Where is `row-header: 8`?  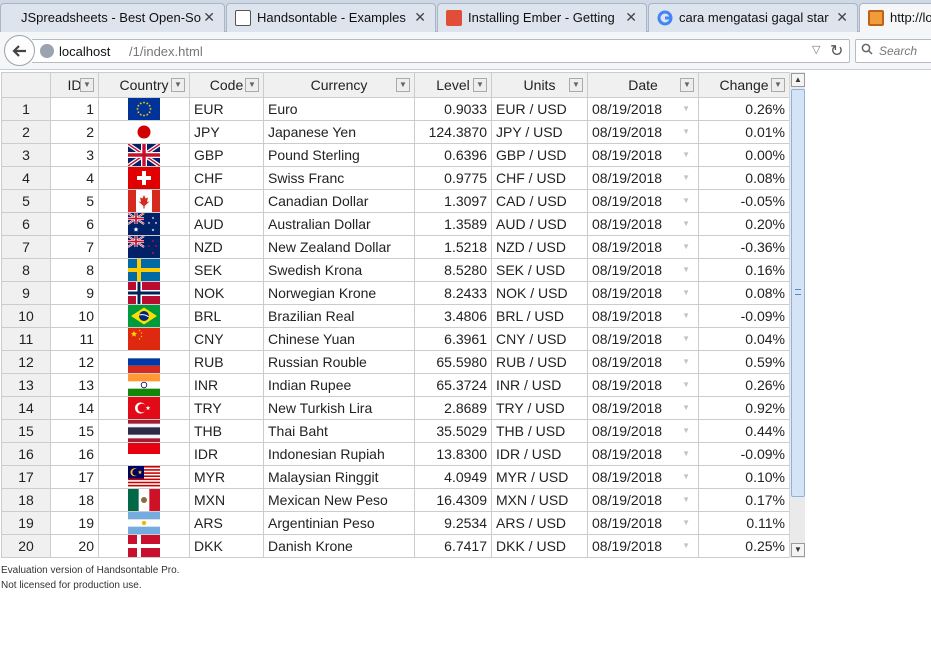
row-header: 8 is located at coordinates (26, 270).